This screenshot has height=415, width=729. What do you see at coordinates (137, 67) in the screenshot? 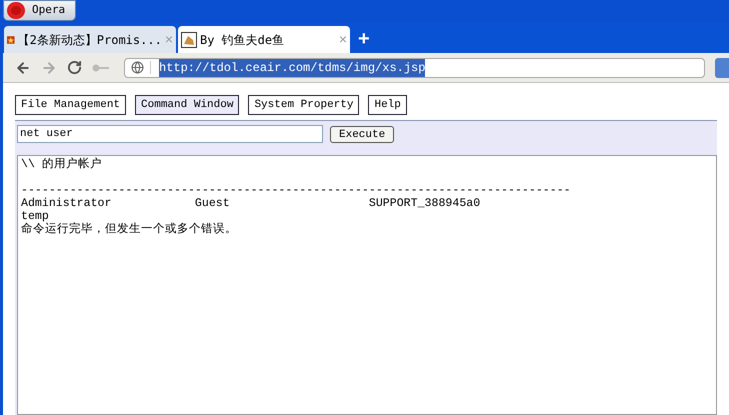
I see `globe-icon` at bounding box center [137, 67].